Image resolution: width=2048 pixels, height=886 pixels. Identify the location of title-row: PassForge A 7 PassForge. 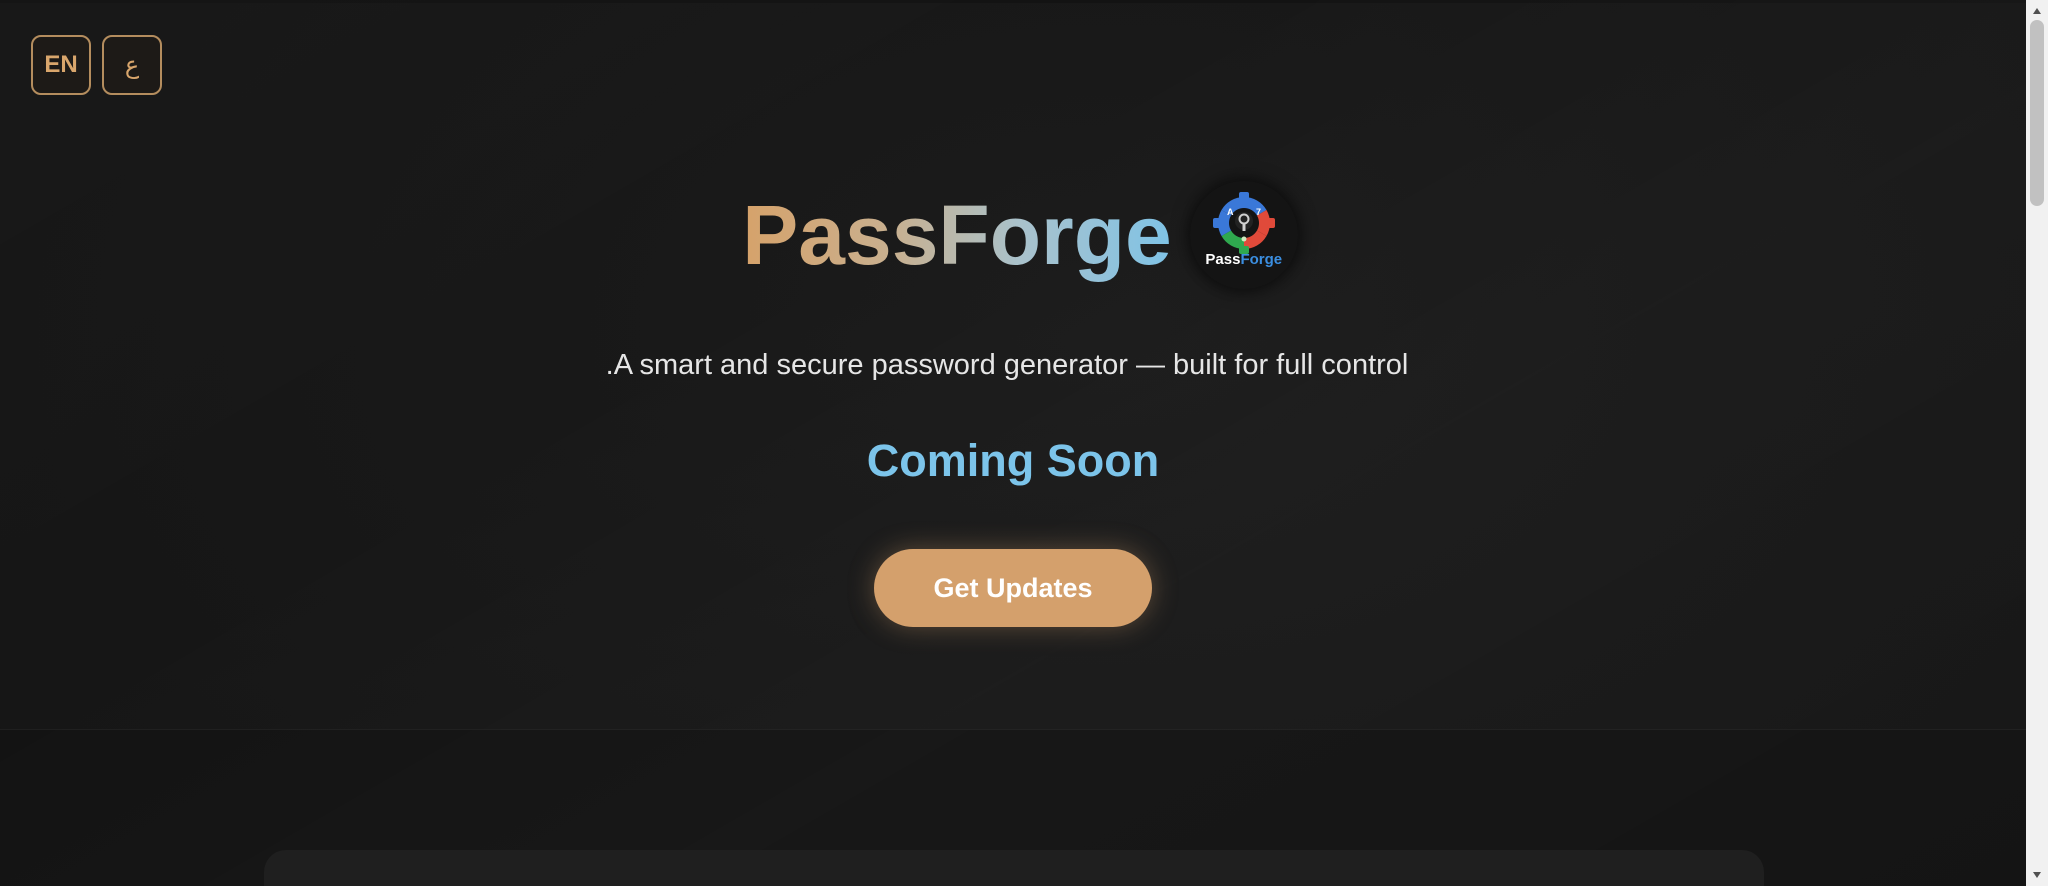
(1013, 235).